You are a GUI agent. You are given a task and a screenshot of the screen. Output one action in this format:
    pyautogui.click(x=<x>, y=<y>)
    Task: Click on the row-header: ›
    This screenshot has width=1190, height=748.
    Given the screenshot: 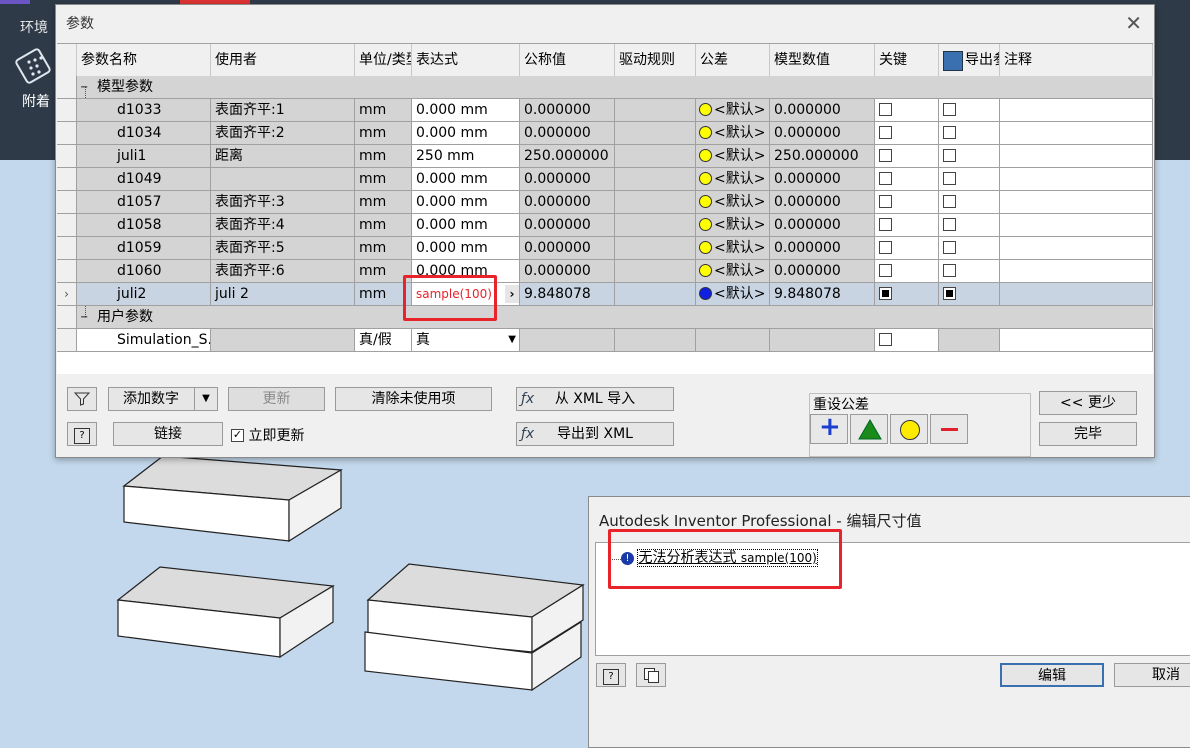 What is the action you would take?
    pyautogui.click(x=67, y=294)
    